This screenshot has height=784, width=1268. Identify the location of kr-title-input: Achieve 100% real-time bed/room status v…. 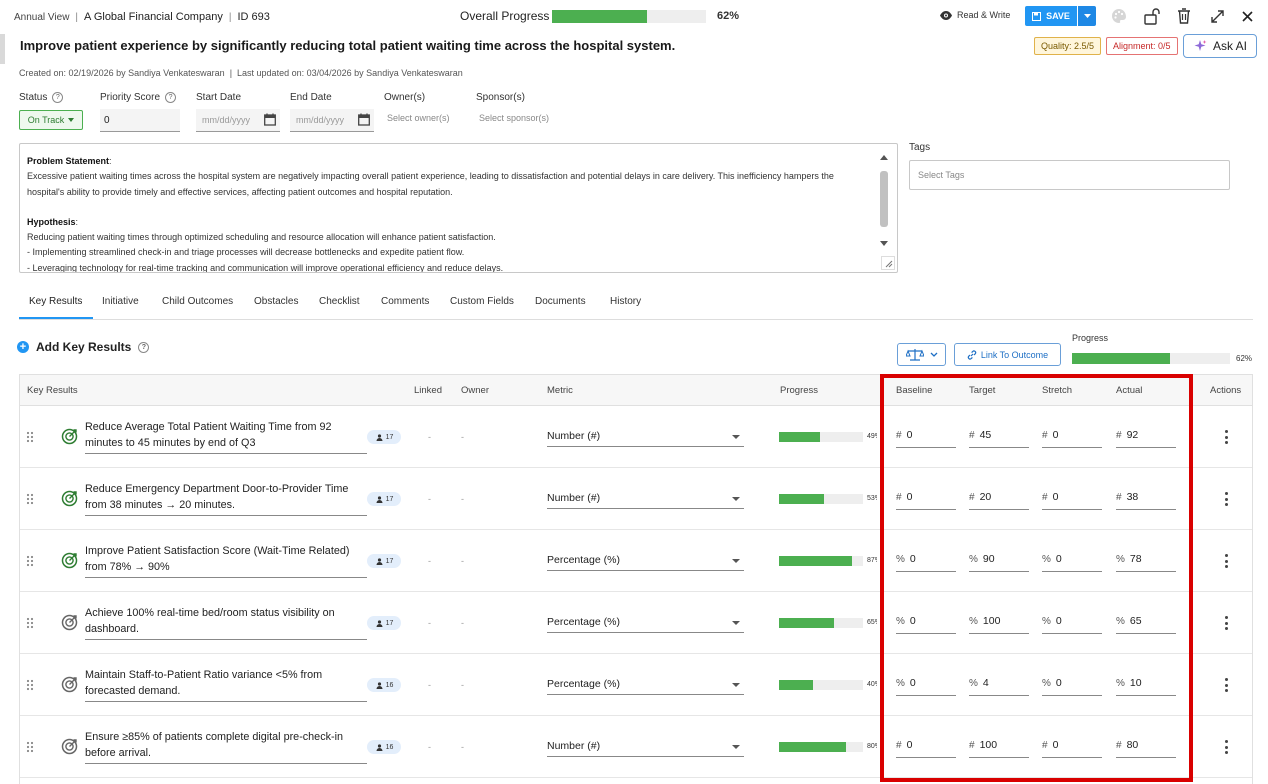
(226, 623).